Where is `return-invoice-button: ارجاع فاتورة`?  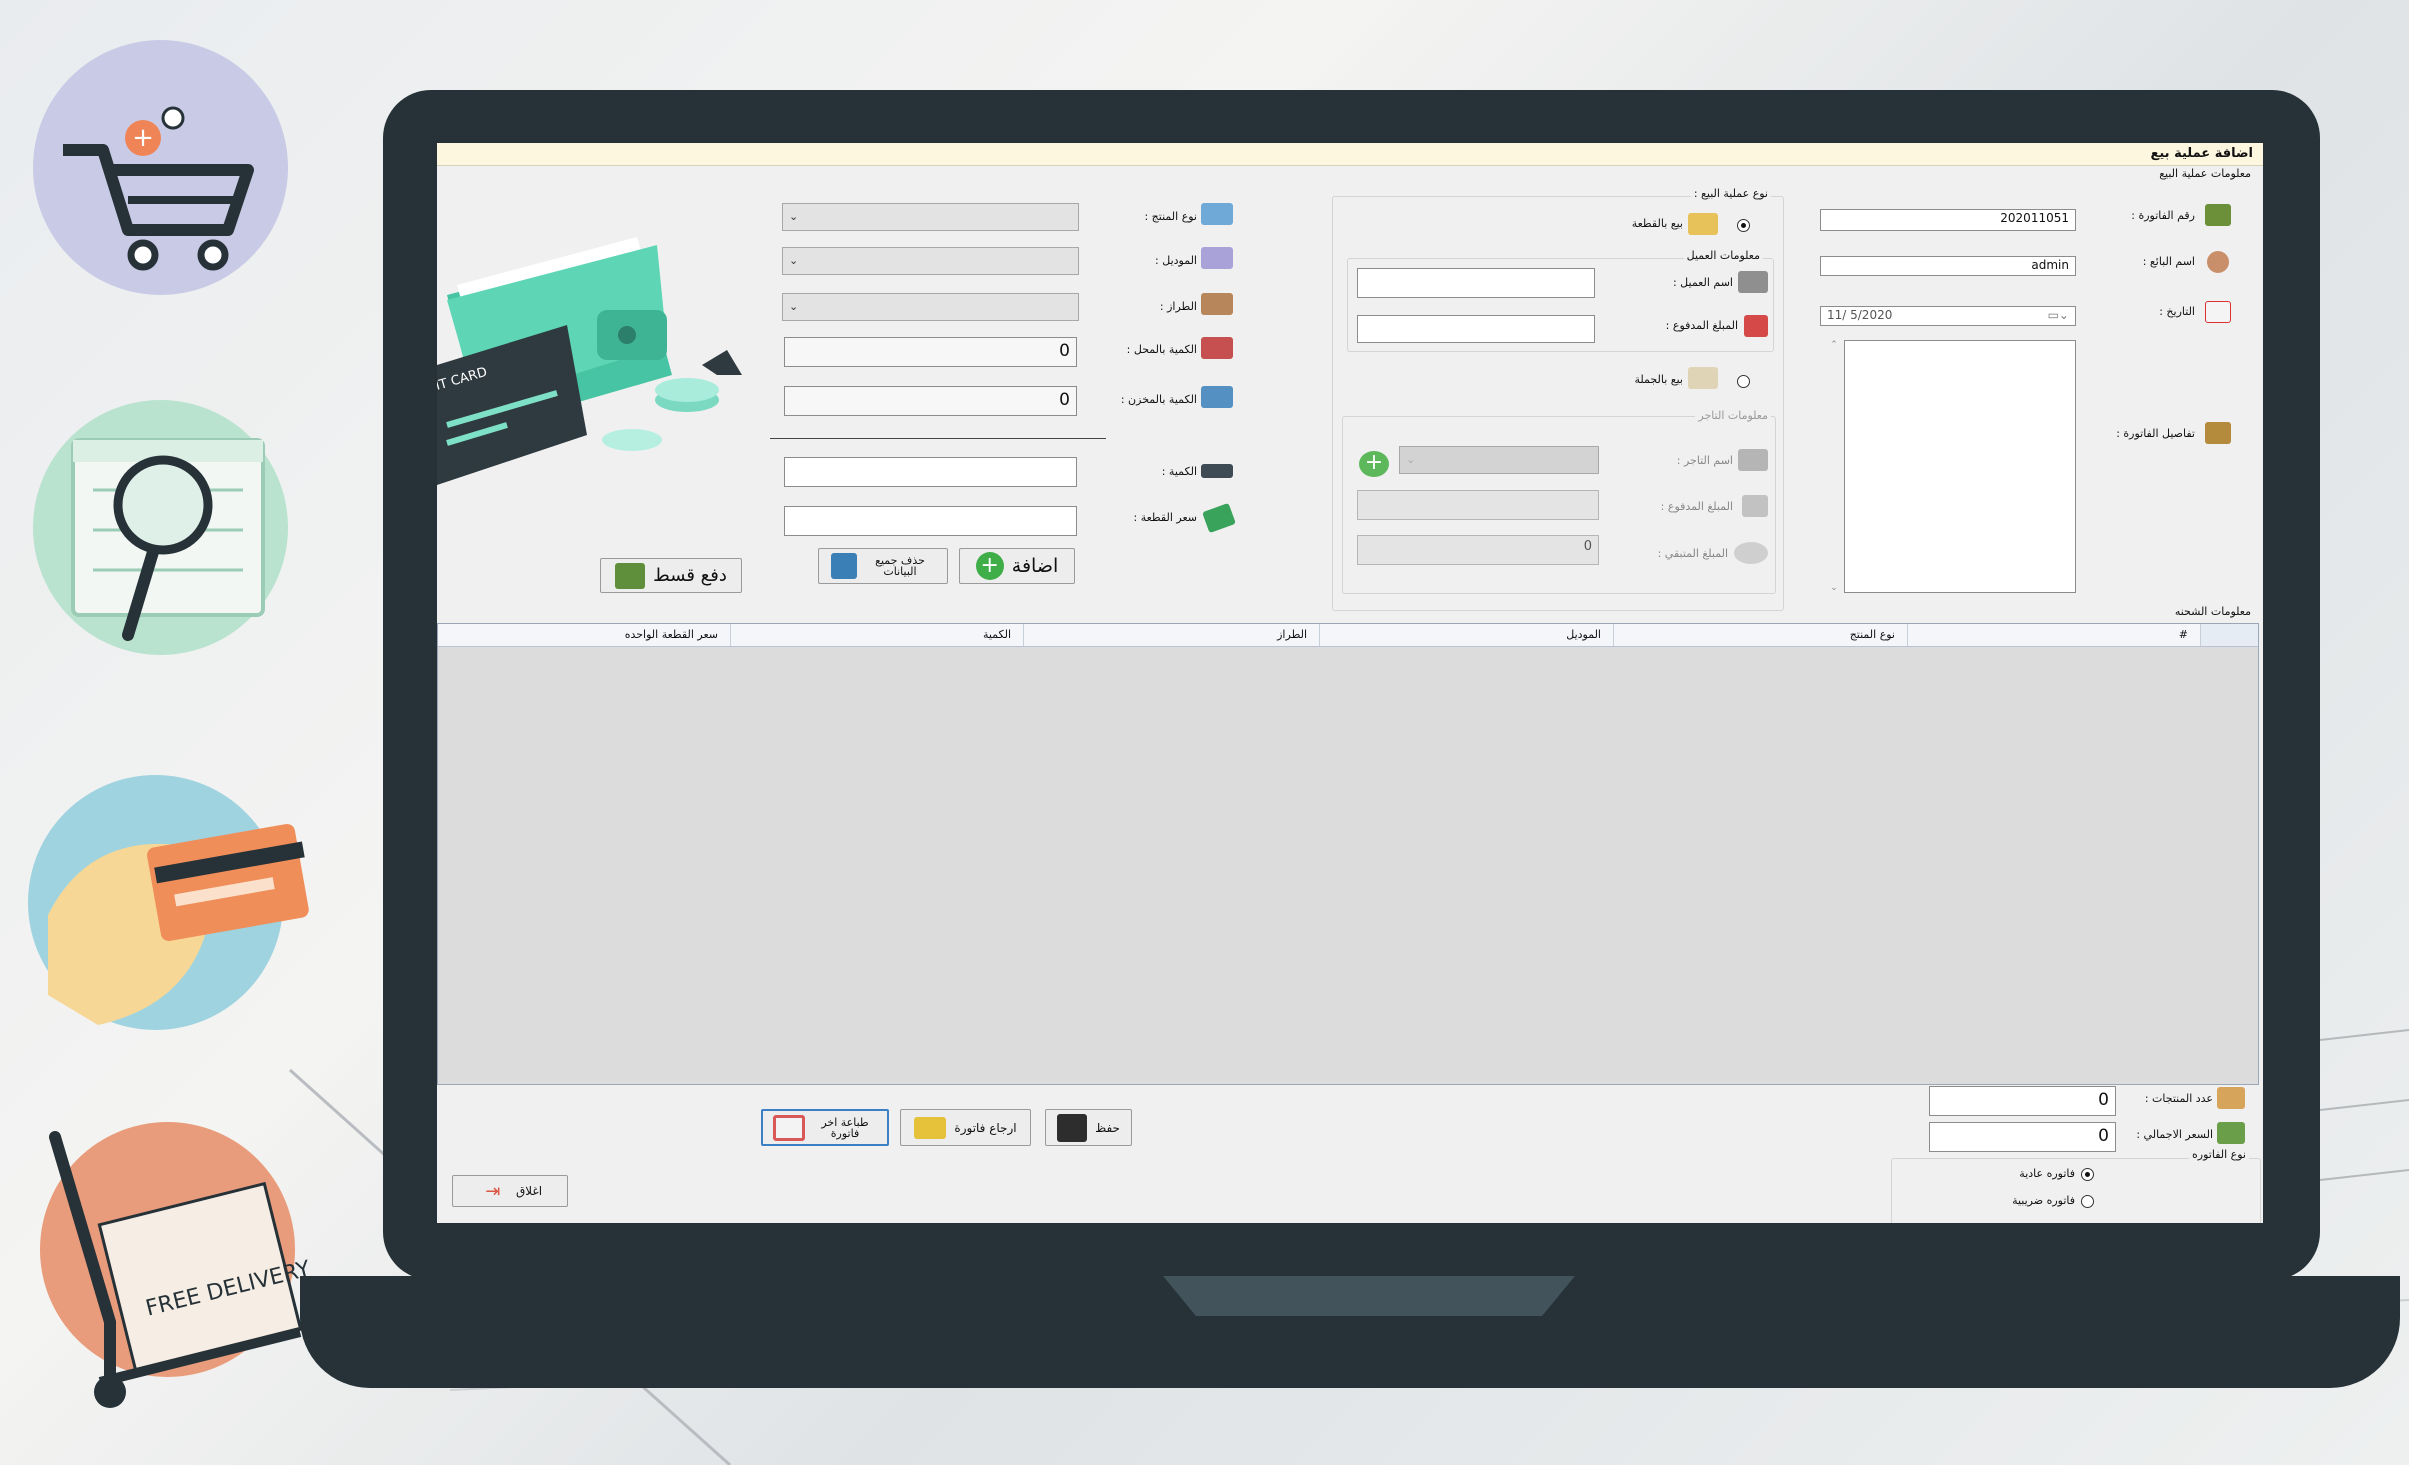 return-invoice-button: ارجاع فاتورة is located at coordinates (965, 1127).